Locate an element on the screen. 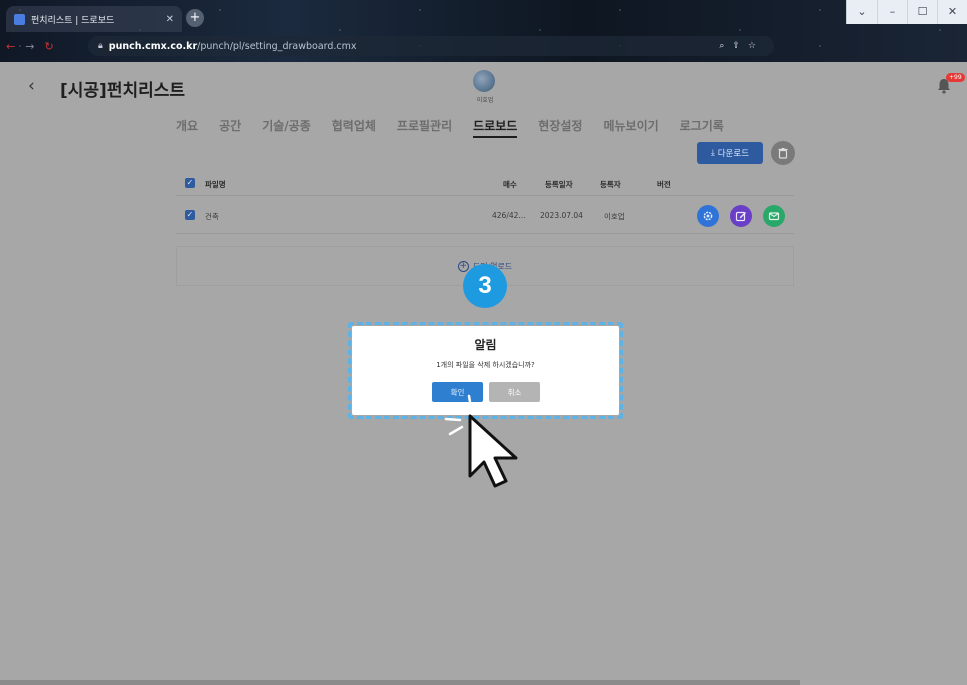  tab-overview: 개요 is located at coordinates (187, 127).